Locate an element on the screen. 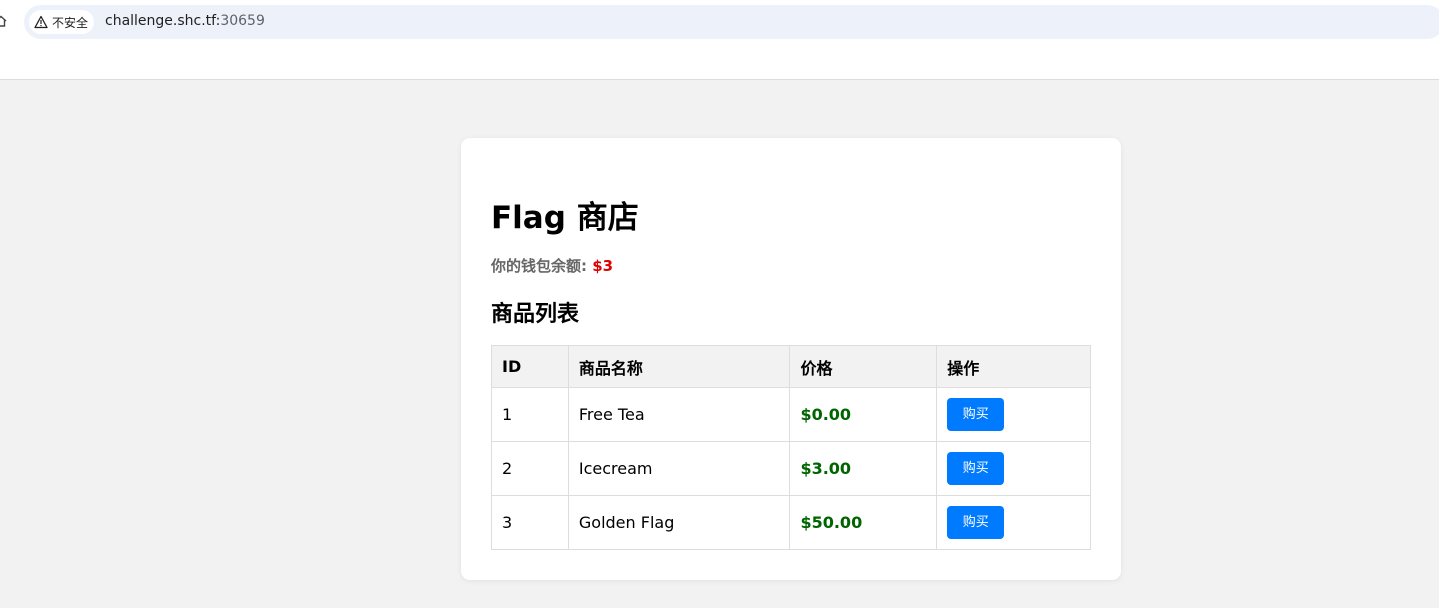  item-price: $3.00 is located at coordinates (863, 468).